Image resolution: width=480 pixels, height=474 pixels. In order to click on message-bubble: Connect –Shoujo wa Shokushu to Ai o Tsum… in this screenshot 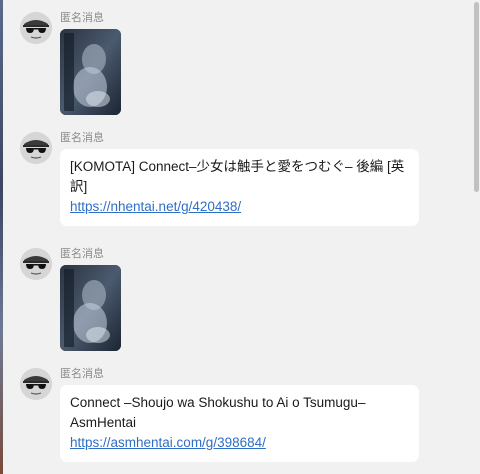, I will do `click(239, 423)`.